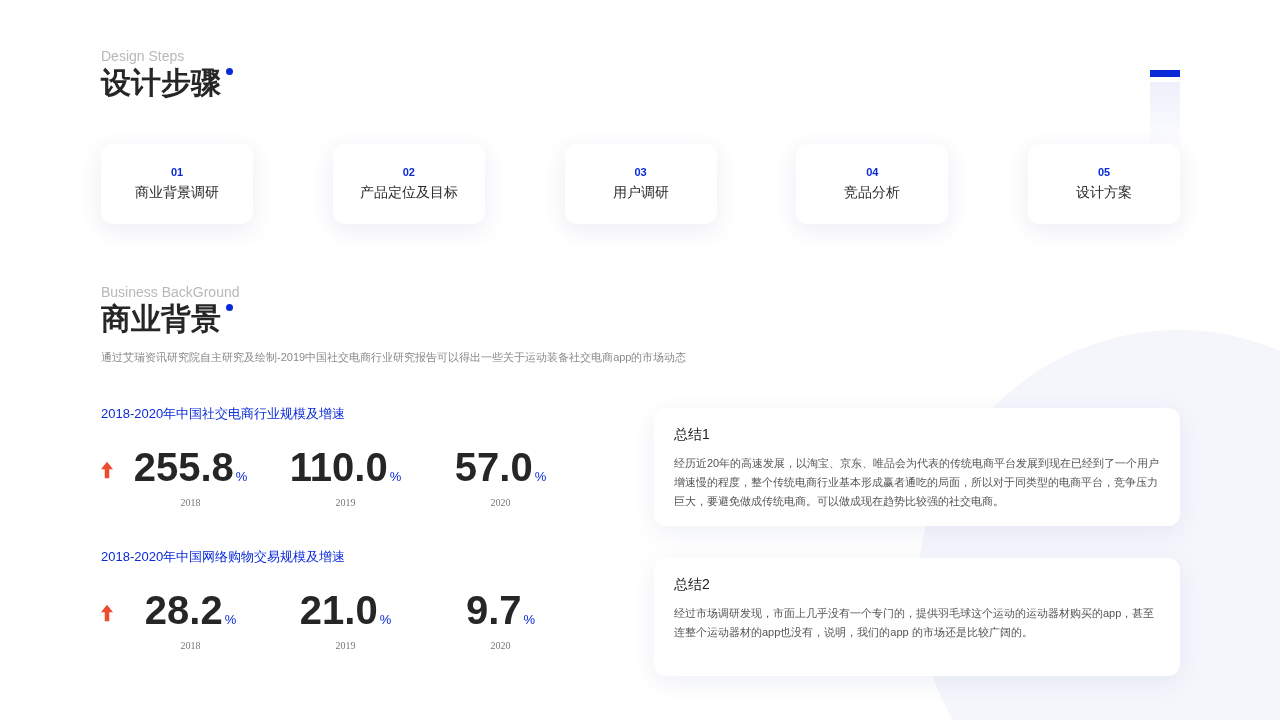  Describe the element at coordinates (640, 193) in the screenshot. I see `step-label: 用户调研` at that location.